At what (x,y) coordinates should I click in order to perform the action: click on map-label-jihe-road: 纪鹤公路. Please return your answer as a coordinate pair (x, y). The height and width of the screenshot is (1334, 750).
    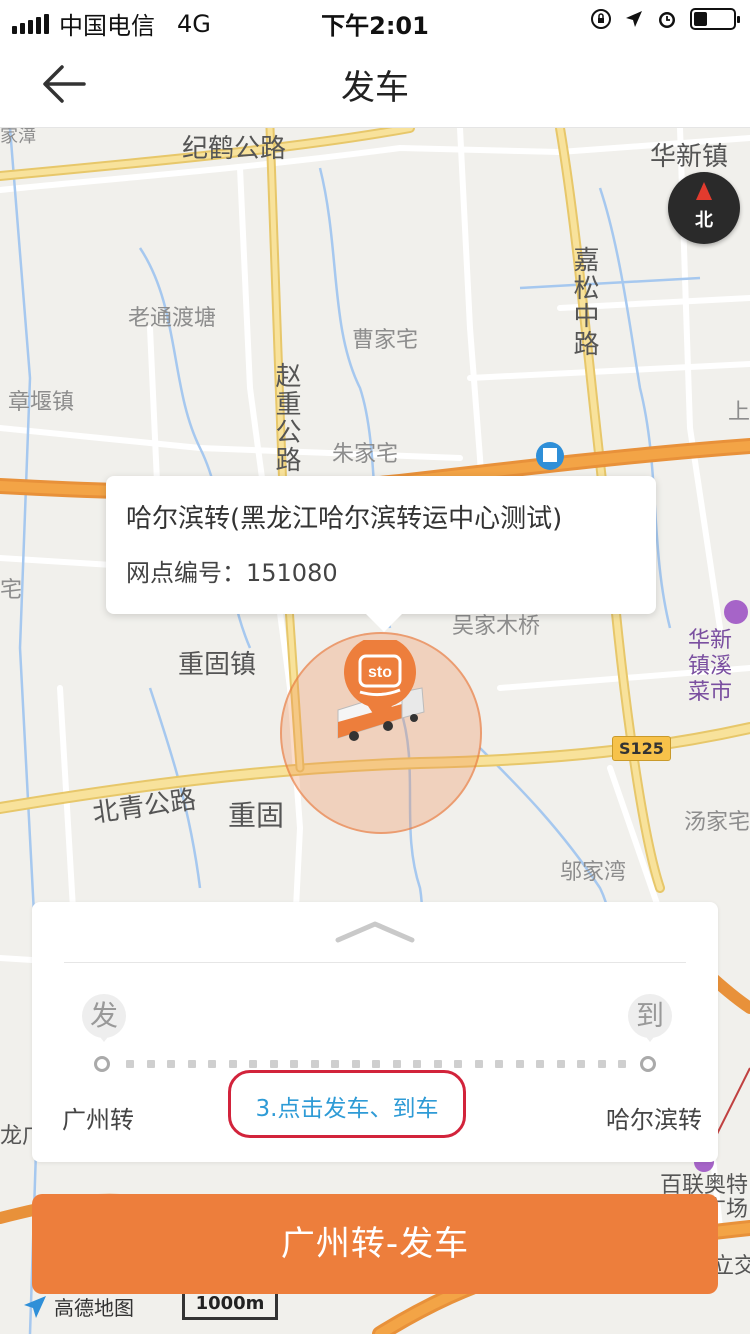
    Looking at the image, I should click on (234, 149).